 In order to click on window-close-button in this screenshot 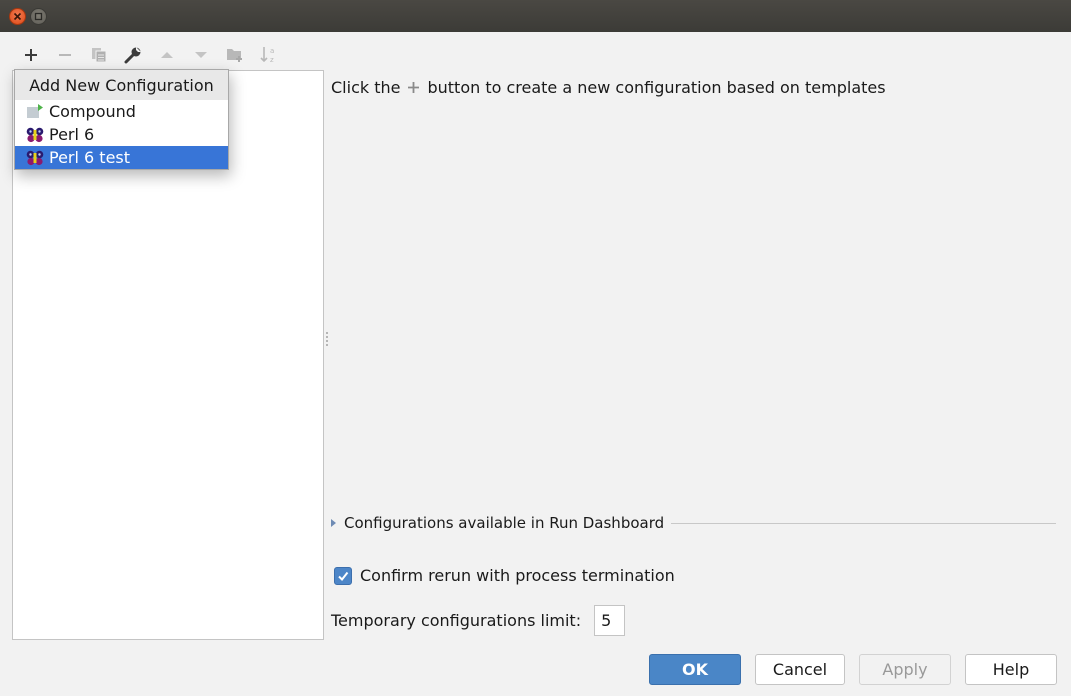, I will do `click(17, 16)`.